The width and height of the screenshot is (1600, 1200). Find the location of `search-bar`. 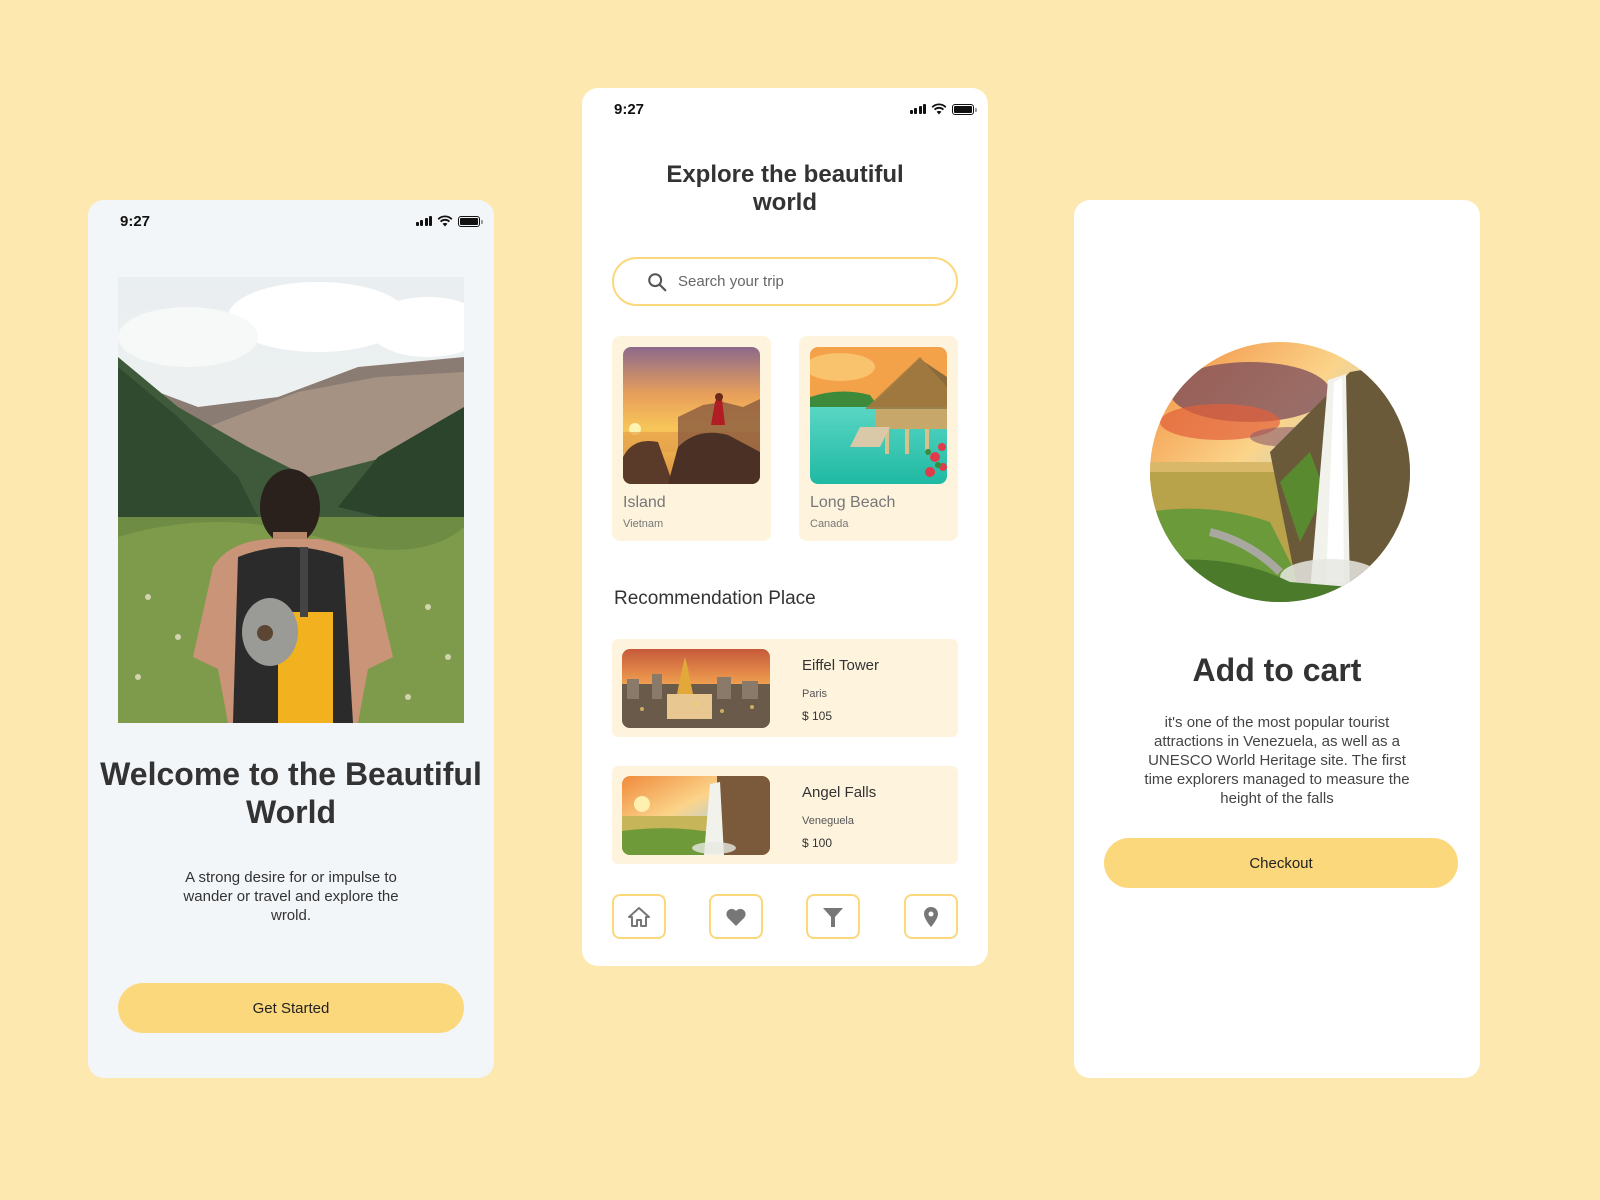

search-bar is located at coordinates (785, 281).